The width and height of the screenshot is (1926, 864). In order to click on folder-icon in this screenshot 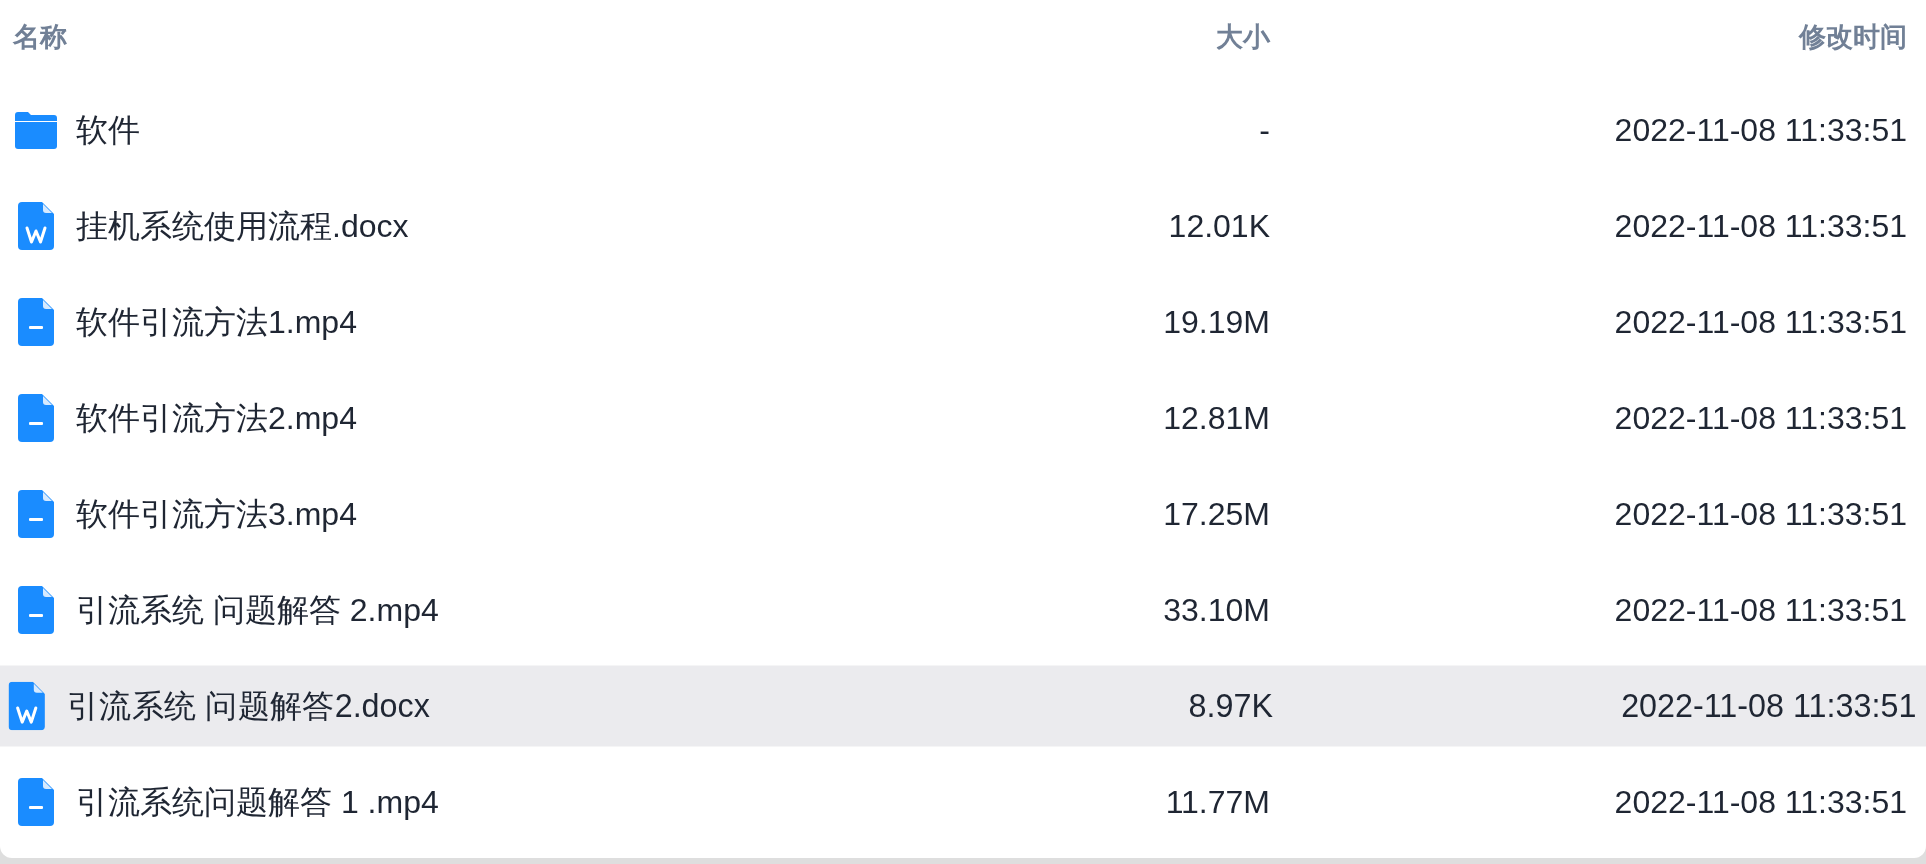, I will do `click(36, 130)`.